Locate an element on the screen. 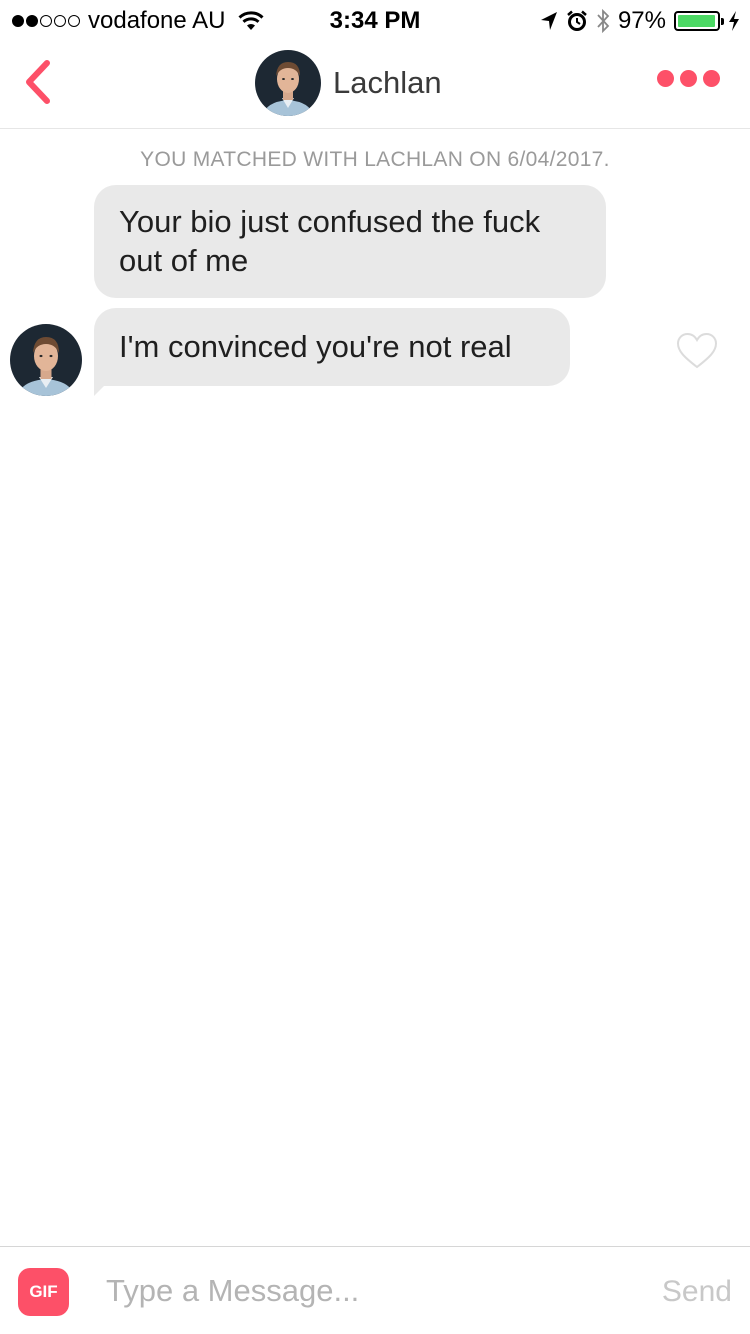 The height and width of the screenshot is (1334, 750). battery-icon is located at coordinates (699, 21).